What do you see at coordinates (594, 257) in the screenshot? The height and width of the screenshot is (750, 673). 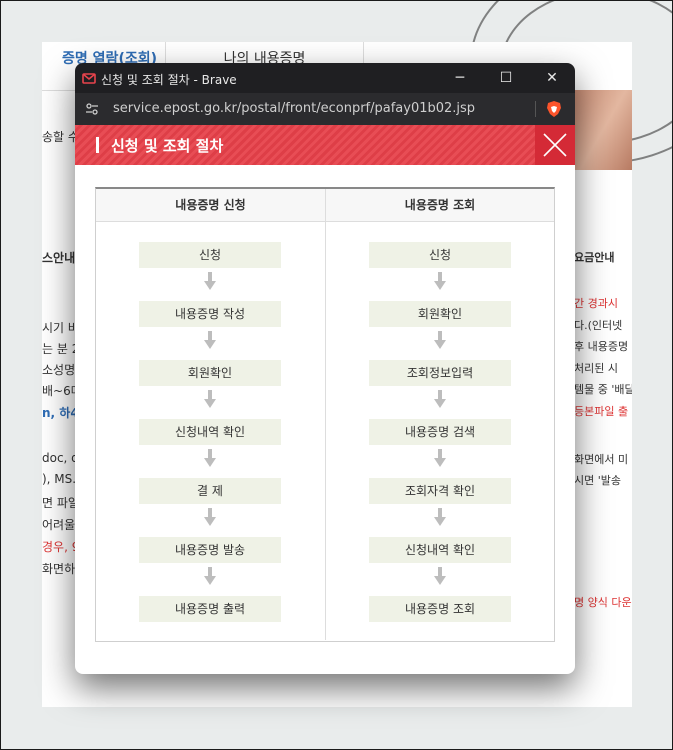 I see `right-fragment: 요금안내` at bounding box center [594, 257].